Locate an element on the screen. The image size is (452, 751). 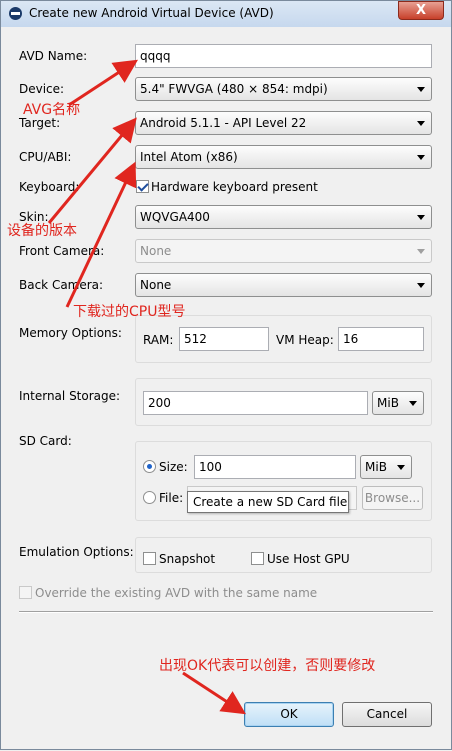
cpu-abi-value: Intel Atom (x86) is located at coordinates (189, 157).